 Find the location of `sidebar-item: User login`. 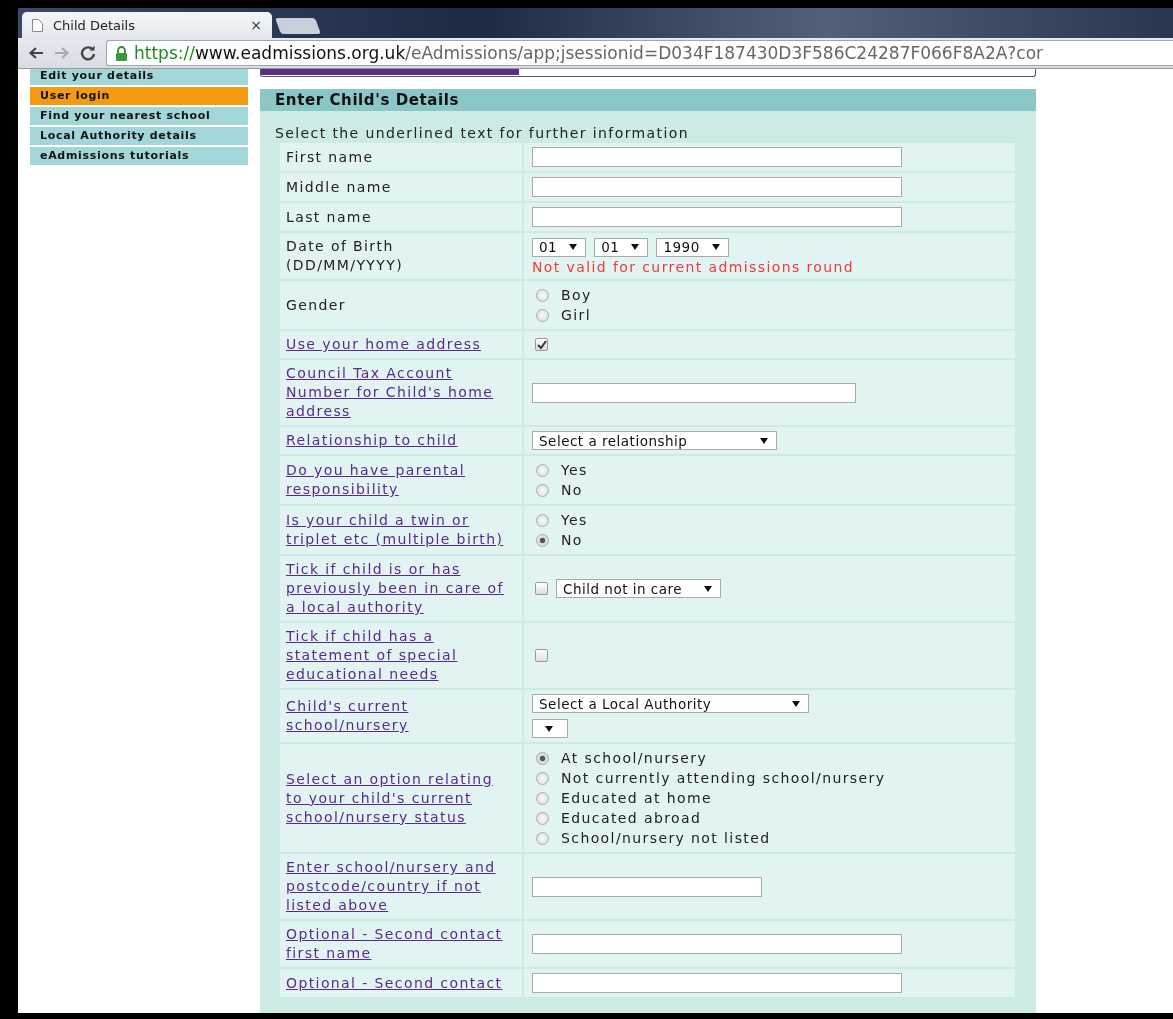

sidebar-item: User login is located at coordinates (139, 96).